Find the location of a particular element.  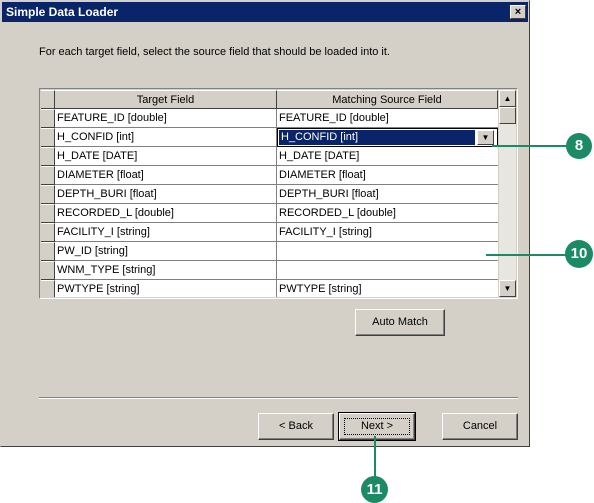

table-row: FACILITY_I [string] FACILITY_I [string] is located at coordinates (269, 232).